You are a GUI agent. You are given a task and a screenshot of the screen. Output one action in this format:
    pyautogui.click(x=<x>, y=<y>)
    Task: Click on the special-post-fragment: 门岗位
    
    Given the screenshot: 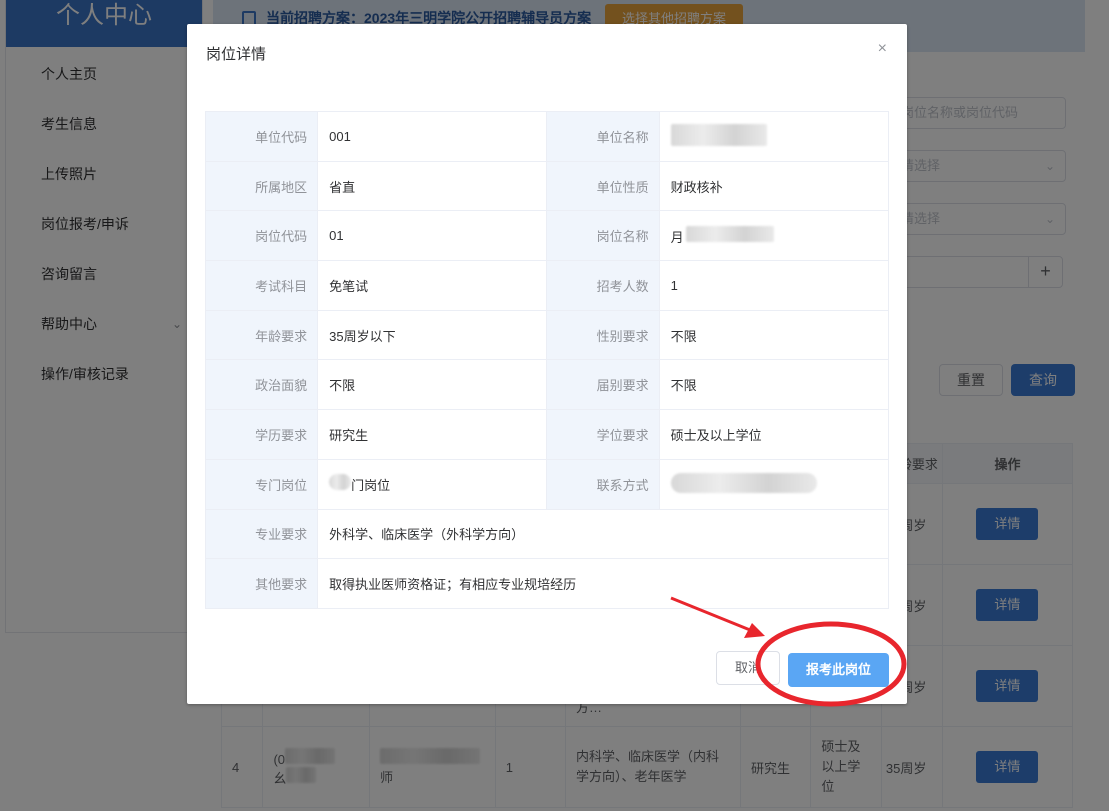 What is the action you would take?
    pyautogui.click(x=371, y=486)
    